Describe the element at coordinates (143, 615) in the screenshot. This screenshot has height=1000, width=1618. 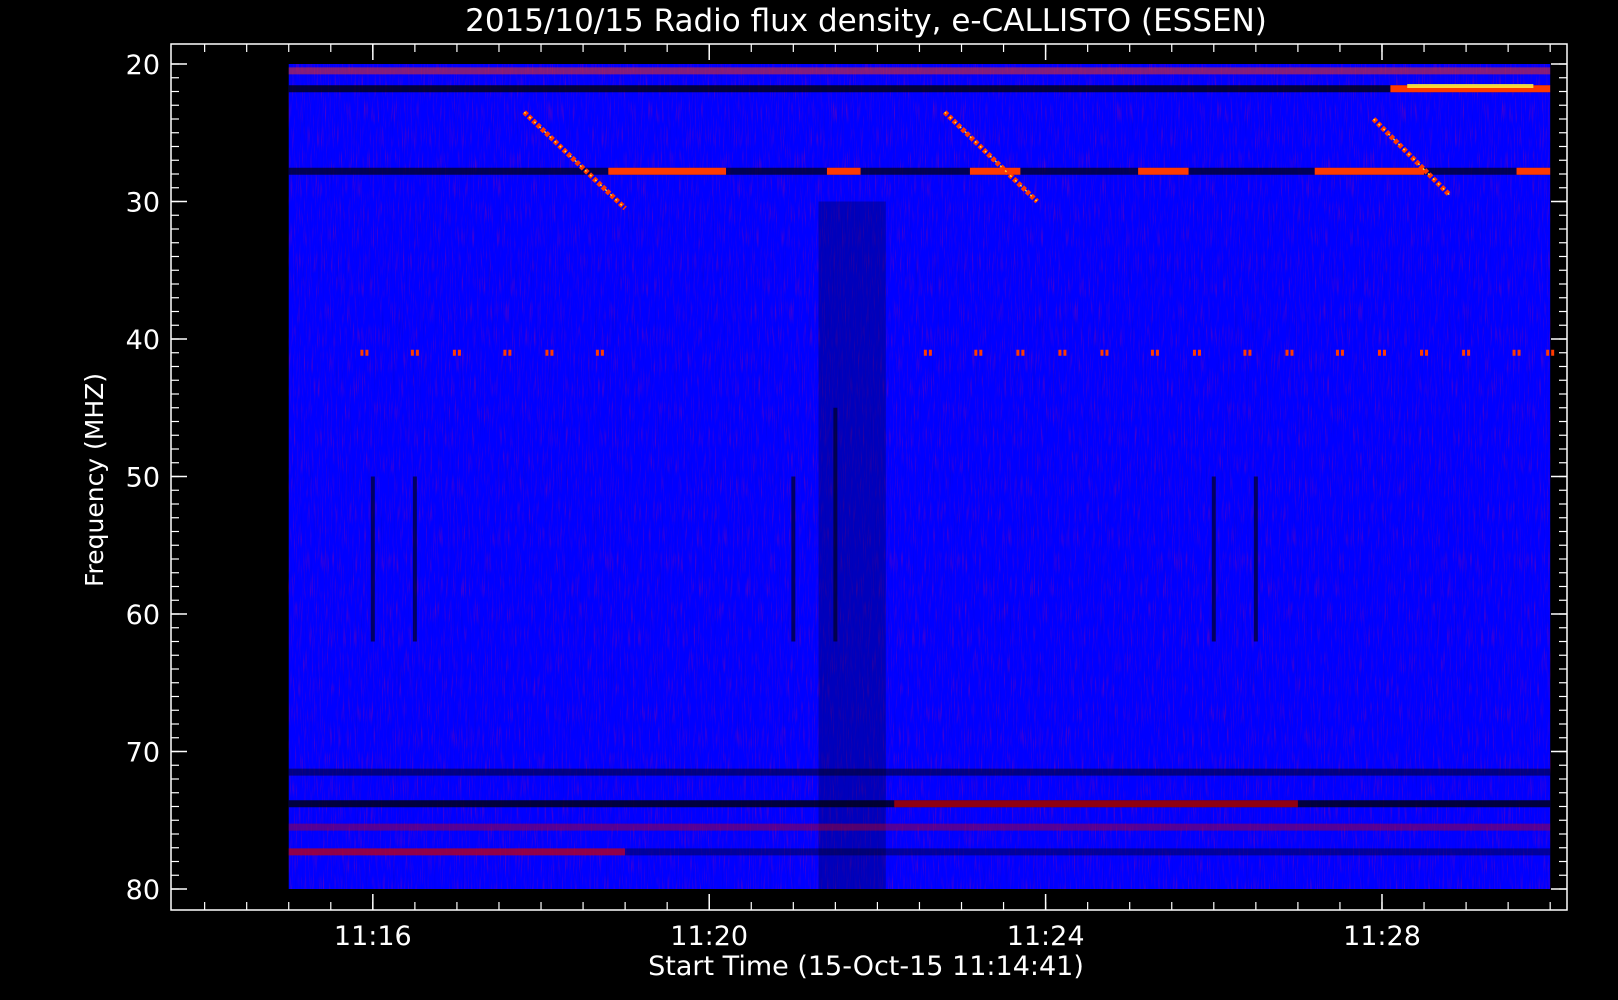
I see `y-tick-label: 60` at that location.